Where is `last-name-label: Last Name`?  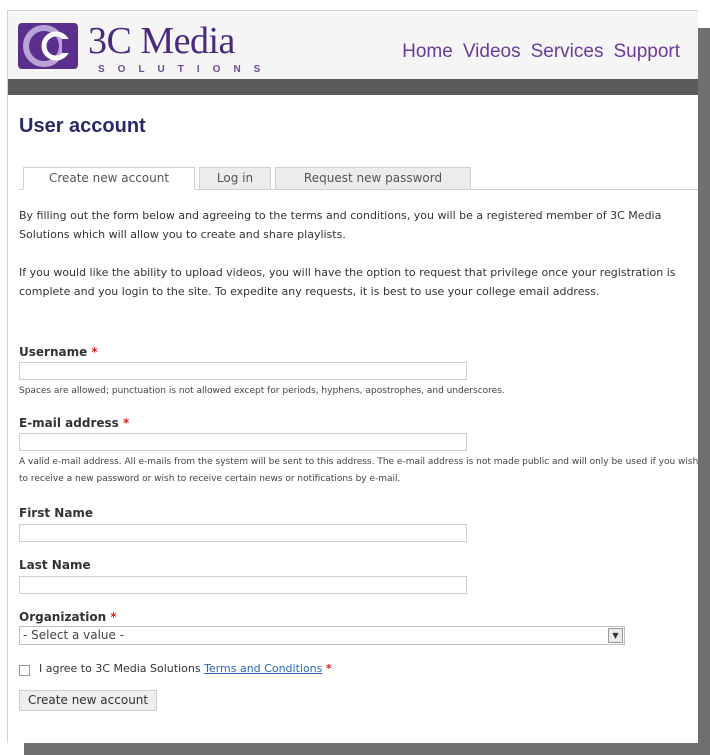 last-name-label: Last Name is located at coordinates (55, 565).